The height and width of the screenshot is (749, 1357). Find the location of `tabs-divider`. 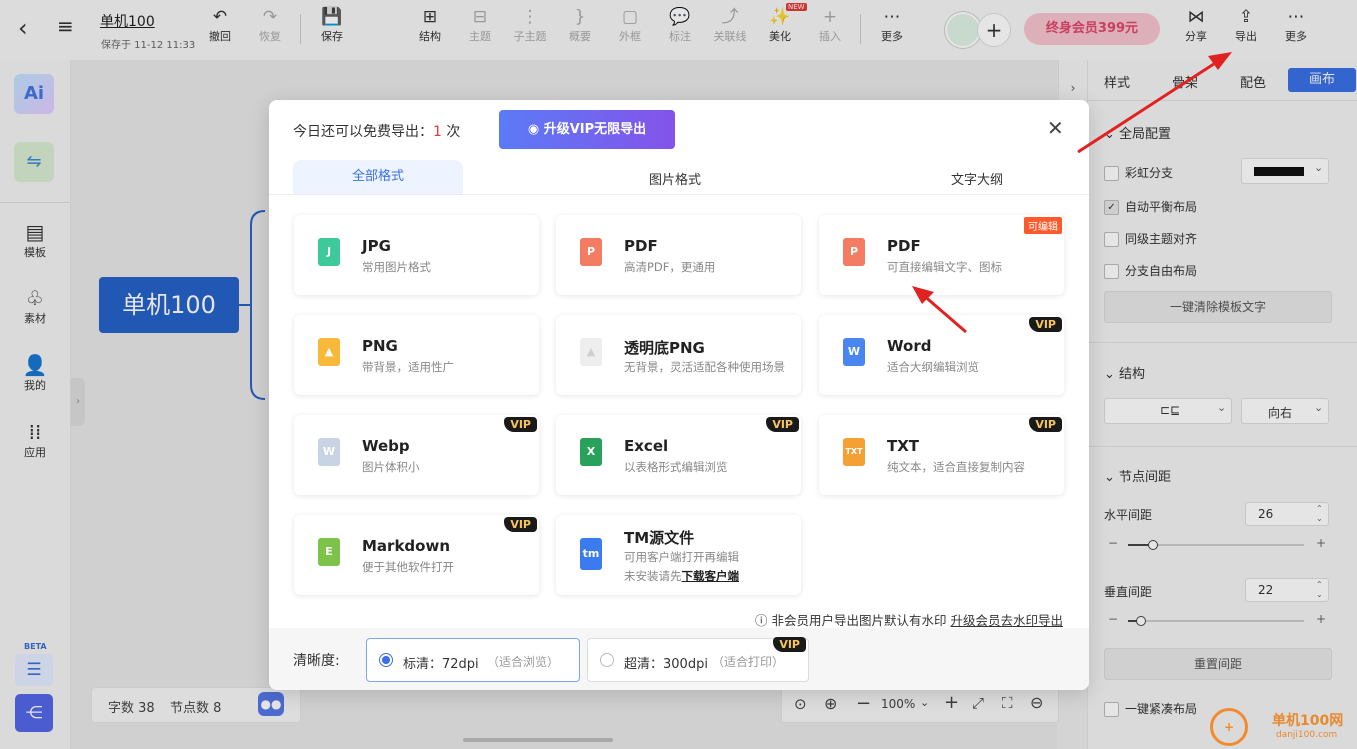

tabs-divider is located at coordinates (679, 194).